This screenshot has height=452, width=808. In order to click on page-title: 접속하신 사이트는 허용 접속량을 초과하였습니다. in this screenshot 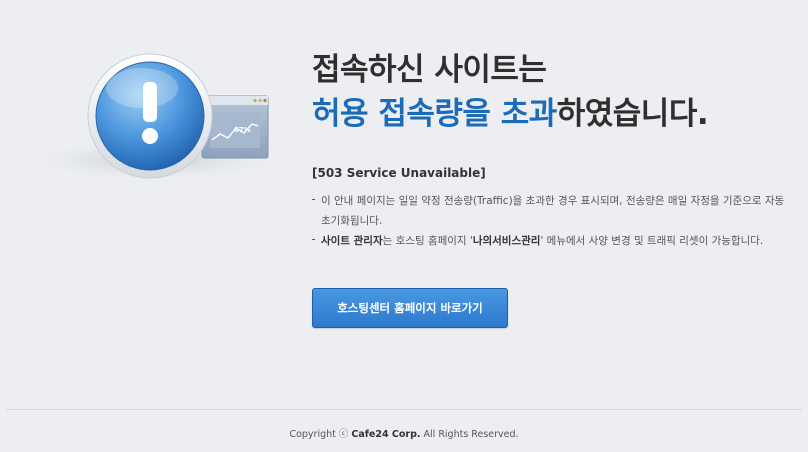, I will do `click(510, 92)`.